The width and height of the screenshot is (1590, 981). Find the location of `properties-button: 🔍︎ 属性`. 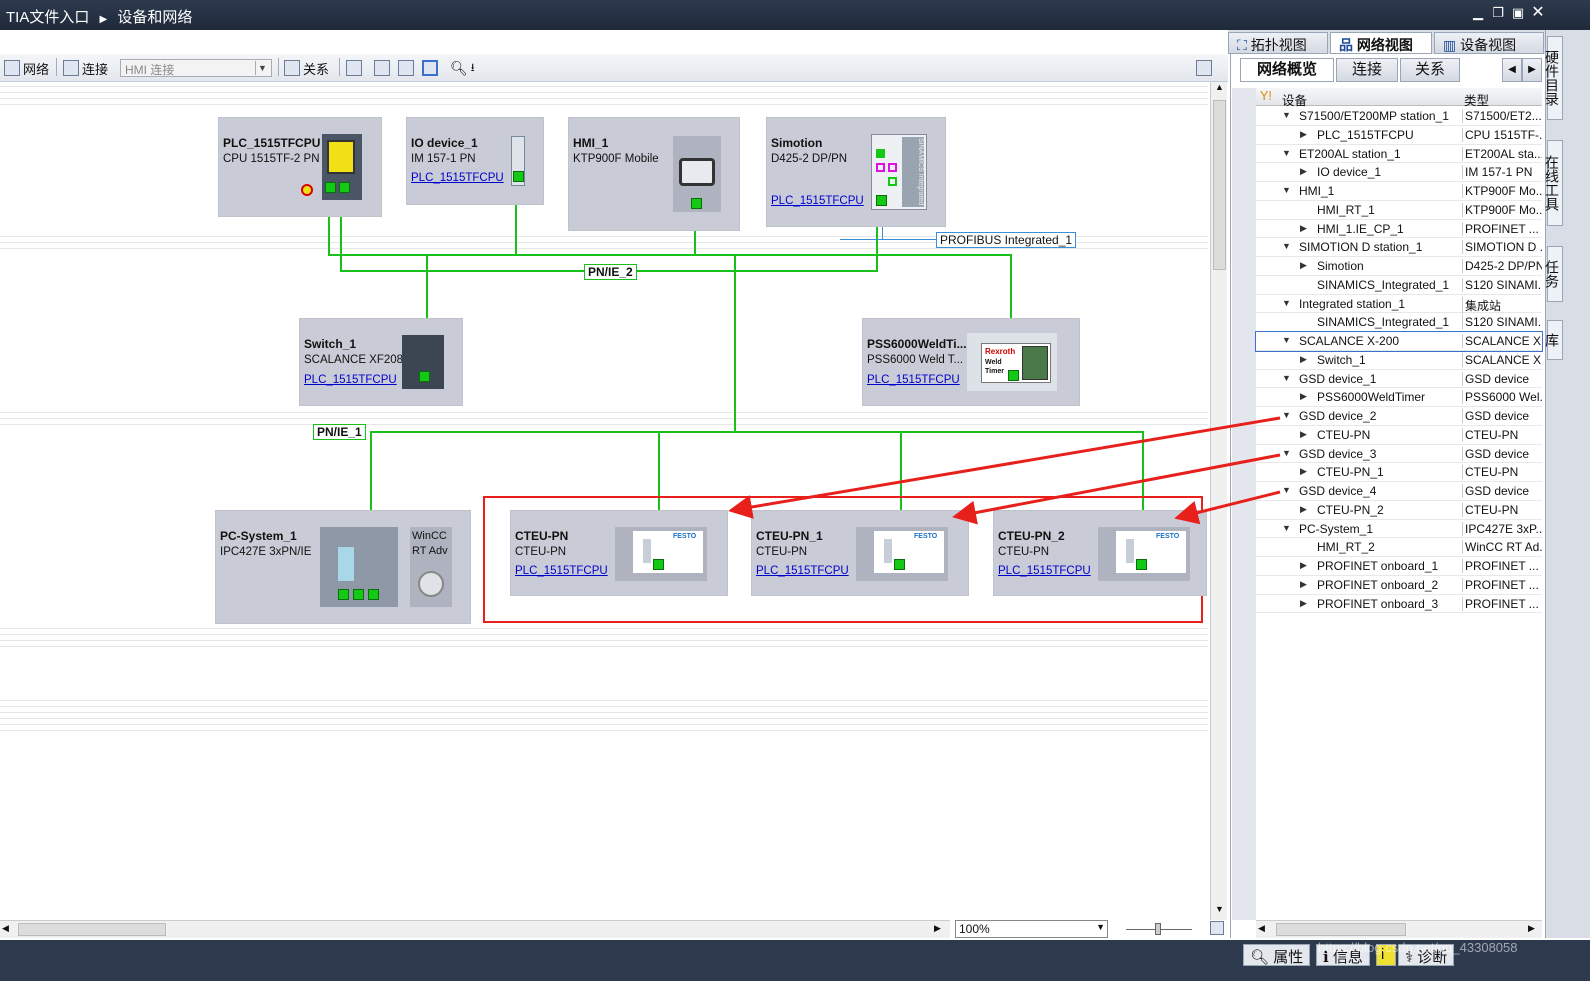

properties-button: 🔍︎ 属性 is located at coordinates (1277, 955).